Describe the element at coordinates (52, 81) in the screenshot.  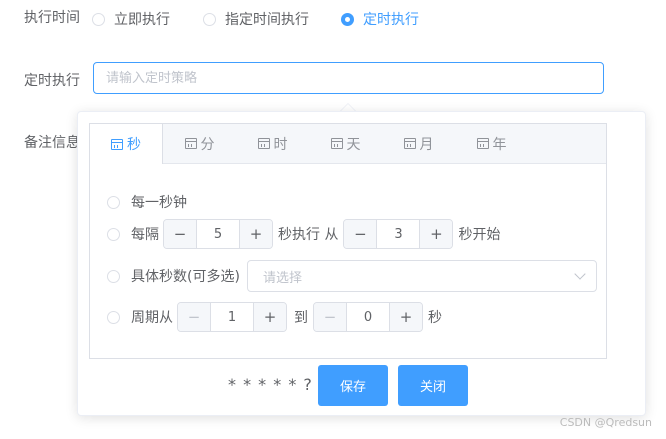
I see `schedule-label: 定时执行` at that location.